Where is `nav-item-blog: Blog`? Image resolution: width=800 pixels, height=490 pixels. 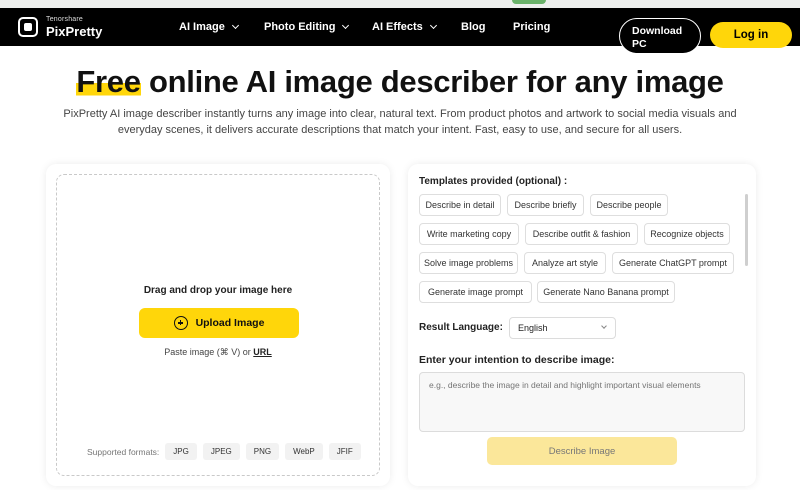
nav-item-blog: Blog is located at coordinates (473, 27).